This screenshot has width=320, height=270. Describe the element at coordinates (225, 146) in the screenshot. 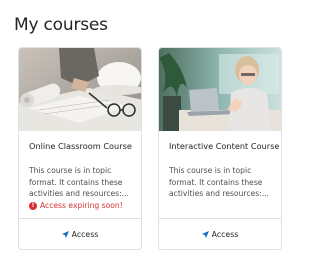

I see `course-title: Interactive Content Course` at that location.